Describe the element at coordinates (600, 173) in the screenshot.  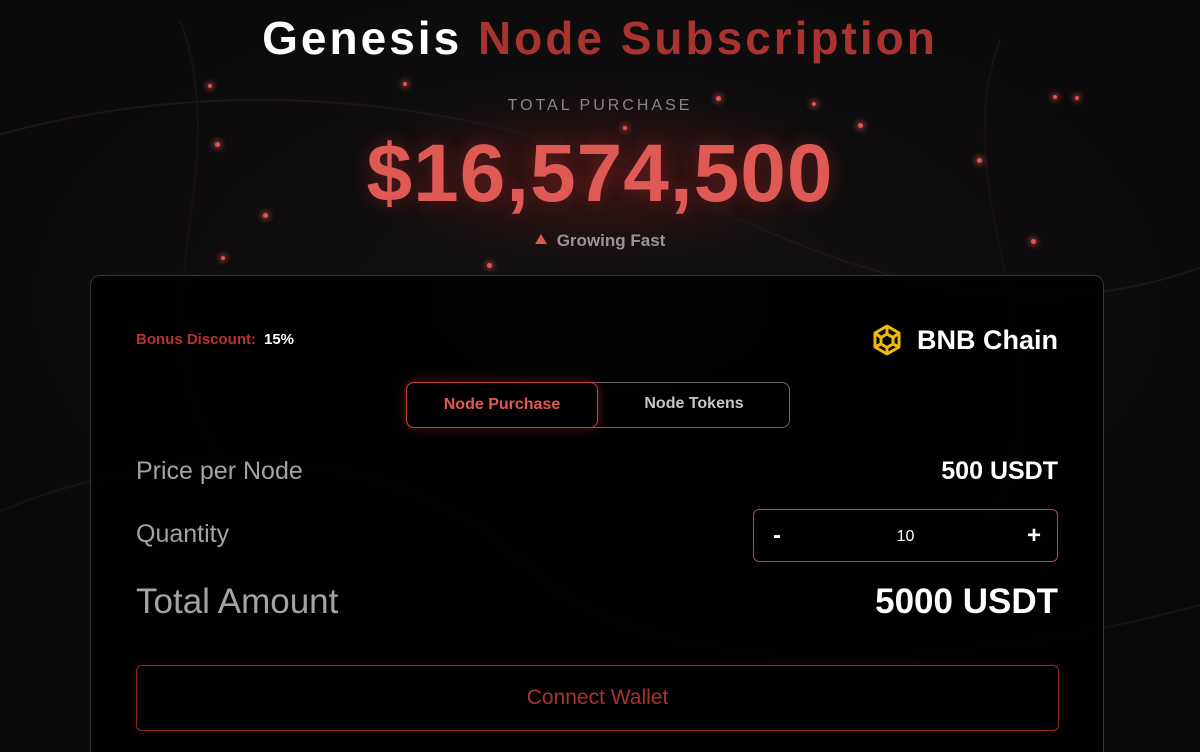
I see `total-purchase-value: $16,574,500` at that location.